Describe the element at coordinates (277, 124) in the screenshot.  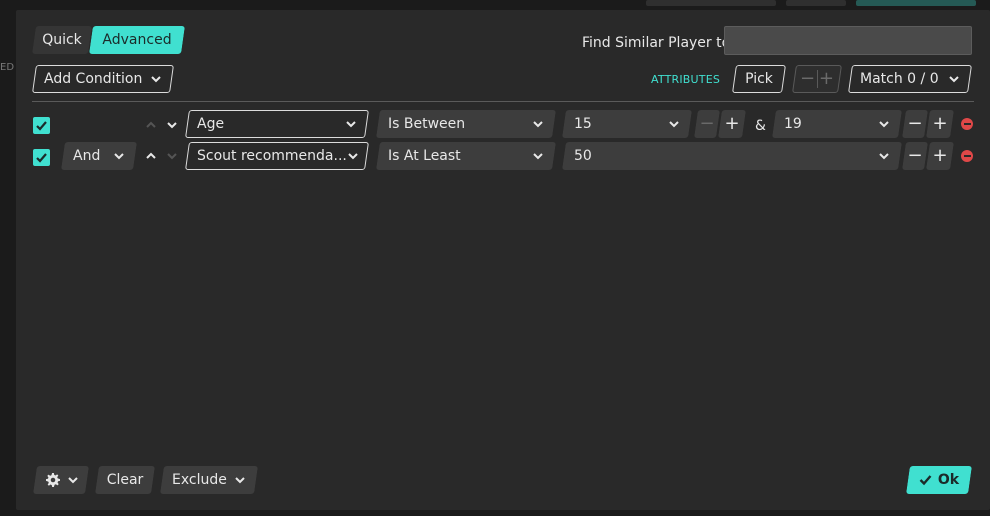
I see `field-dropdown: Age` at that location.